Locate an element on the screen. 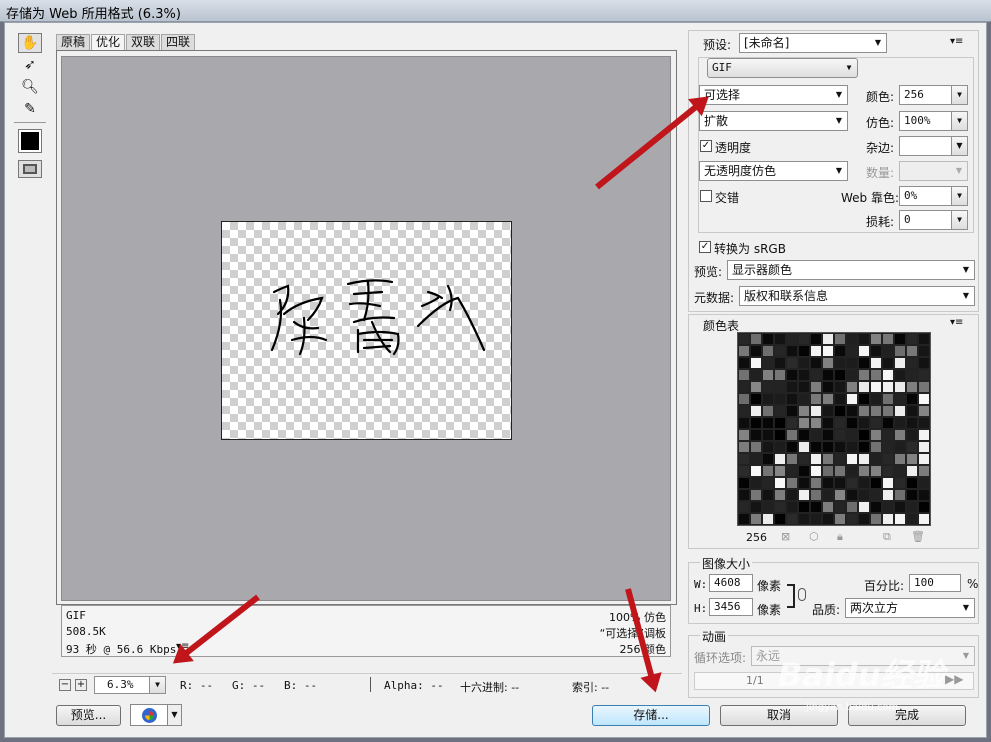 The image size is (991, 742). matte-select: ▼ is located at coordinates (933, 146).